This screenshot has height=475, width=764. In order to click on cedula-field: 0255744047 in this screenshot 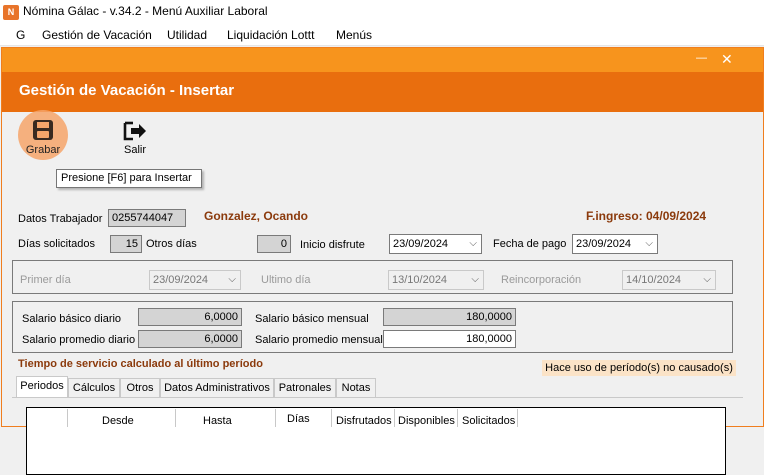, I will do `click(147, 218)`.